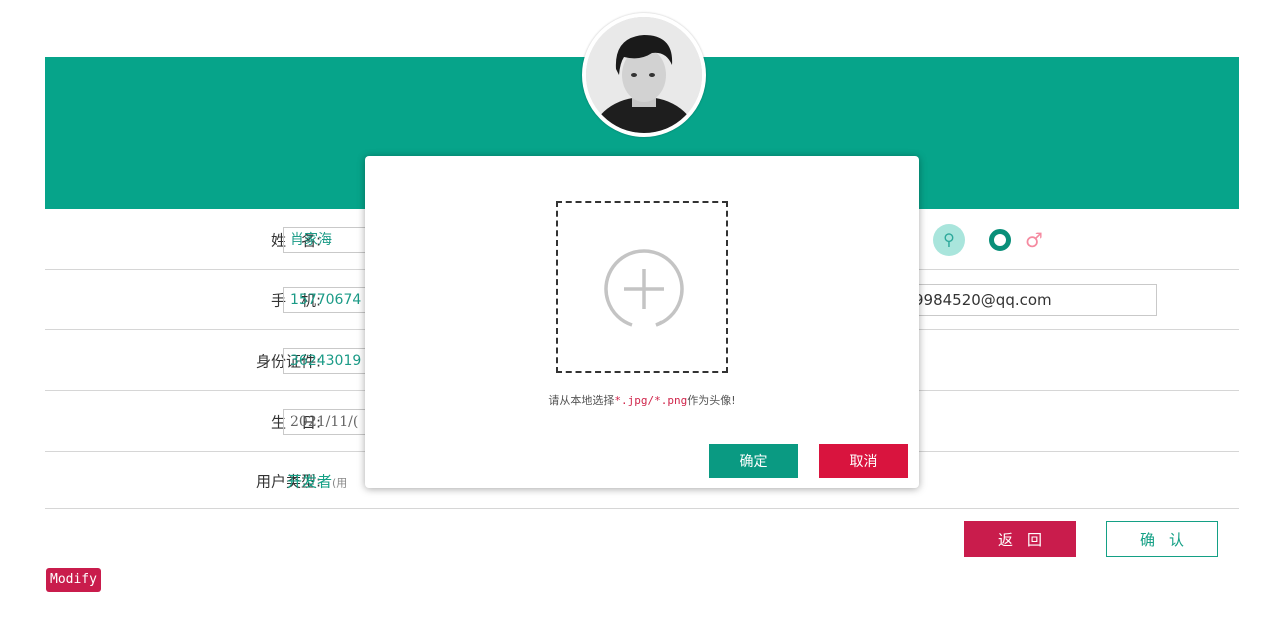 The height and width of the screenshot is (636, 1267). Describe the element at coordinates (711, 400) in the screenshot. I see `hint-suffix: 作为头像!` at that location.